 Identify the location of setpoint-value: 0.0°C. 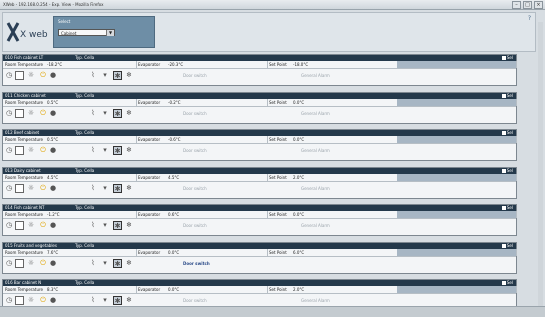
(299, 214).